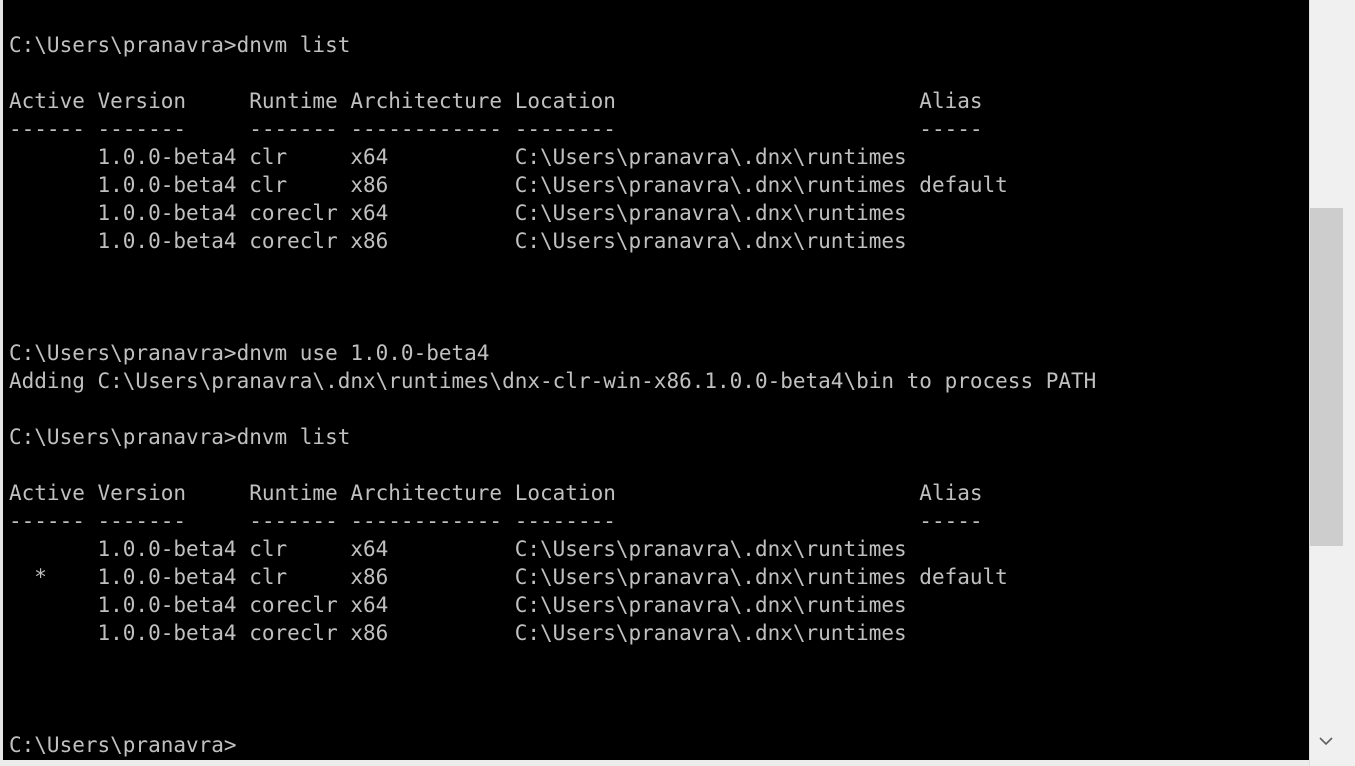 The width and height of the screenshot is (1355, 766). What do you see at coordinates (1, 383) in the screenshot?
I see `window-border` at bounding box center [1, 383].